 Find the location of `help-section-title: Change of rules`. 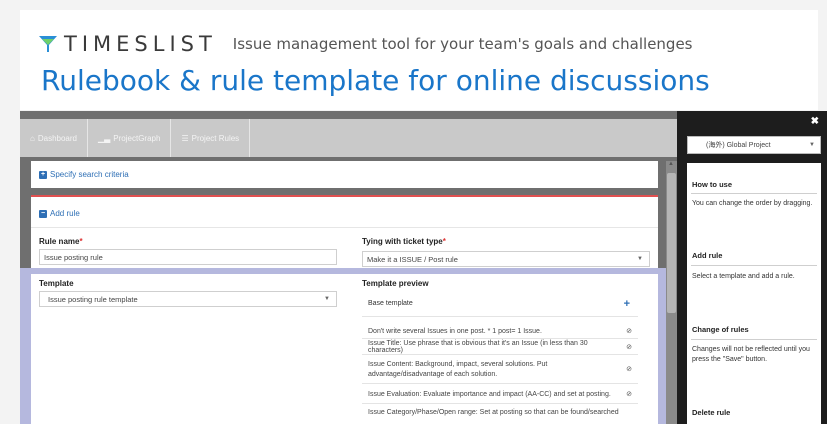

help-section-title: Change of rules is located at coordinates (720, 329).